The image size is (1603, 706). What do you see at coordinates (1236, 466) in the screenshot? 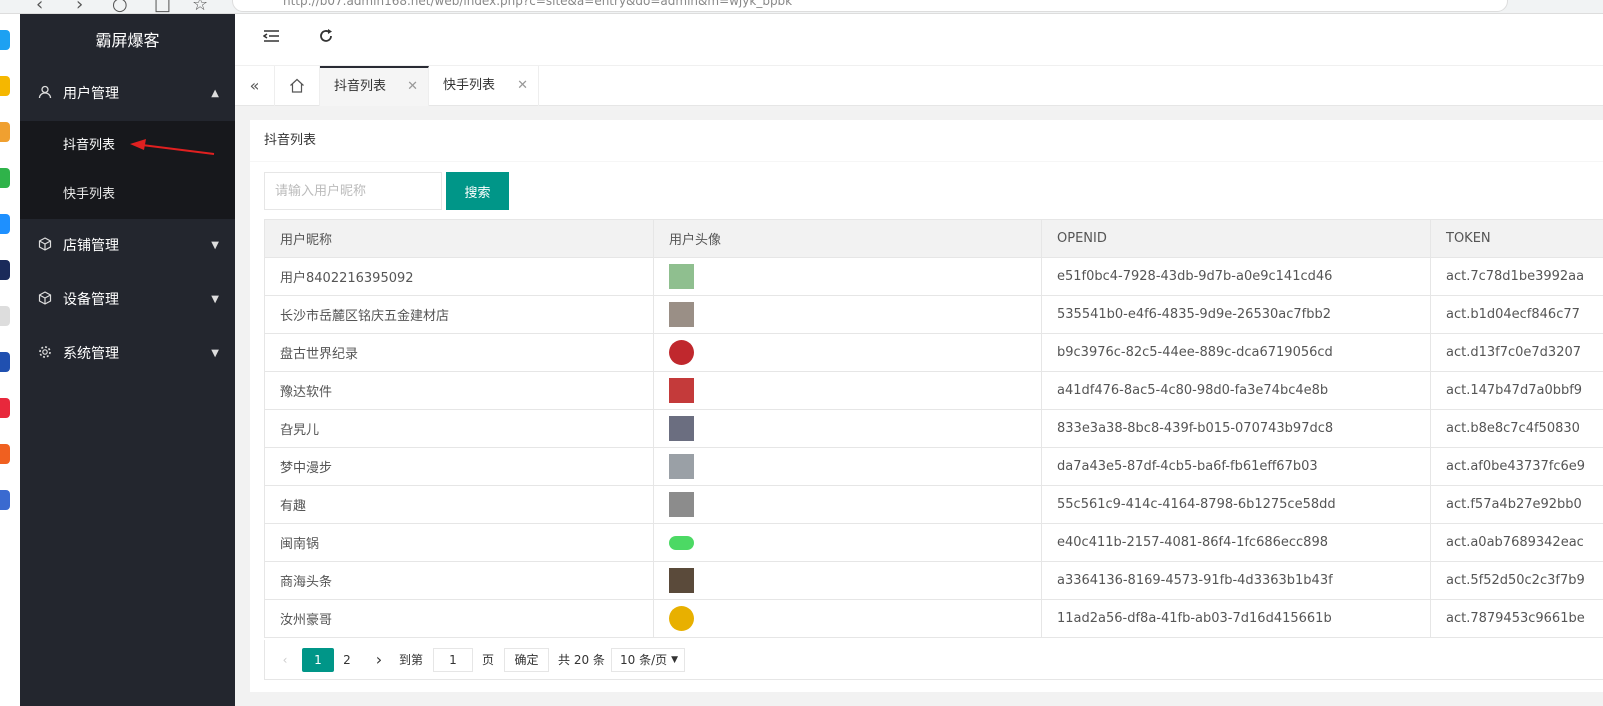
I see `openid-cell: da7a43e5-87df-4cb5-ba6f-fb61eff67b03` at bounding box center [1236, 466].